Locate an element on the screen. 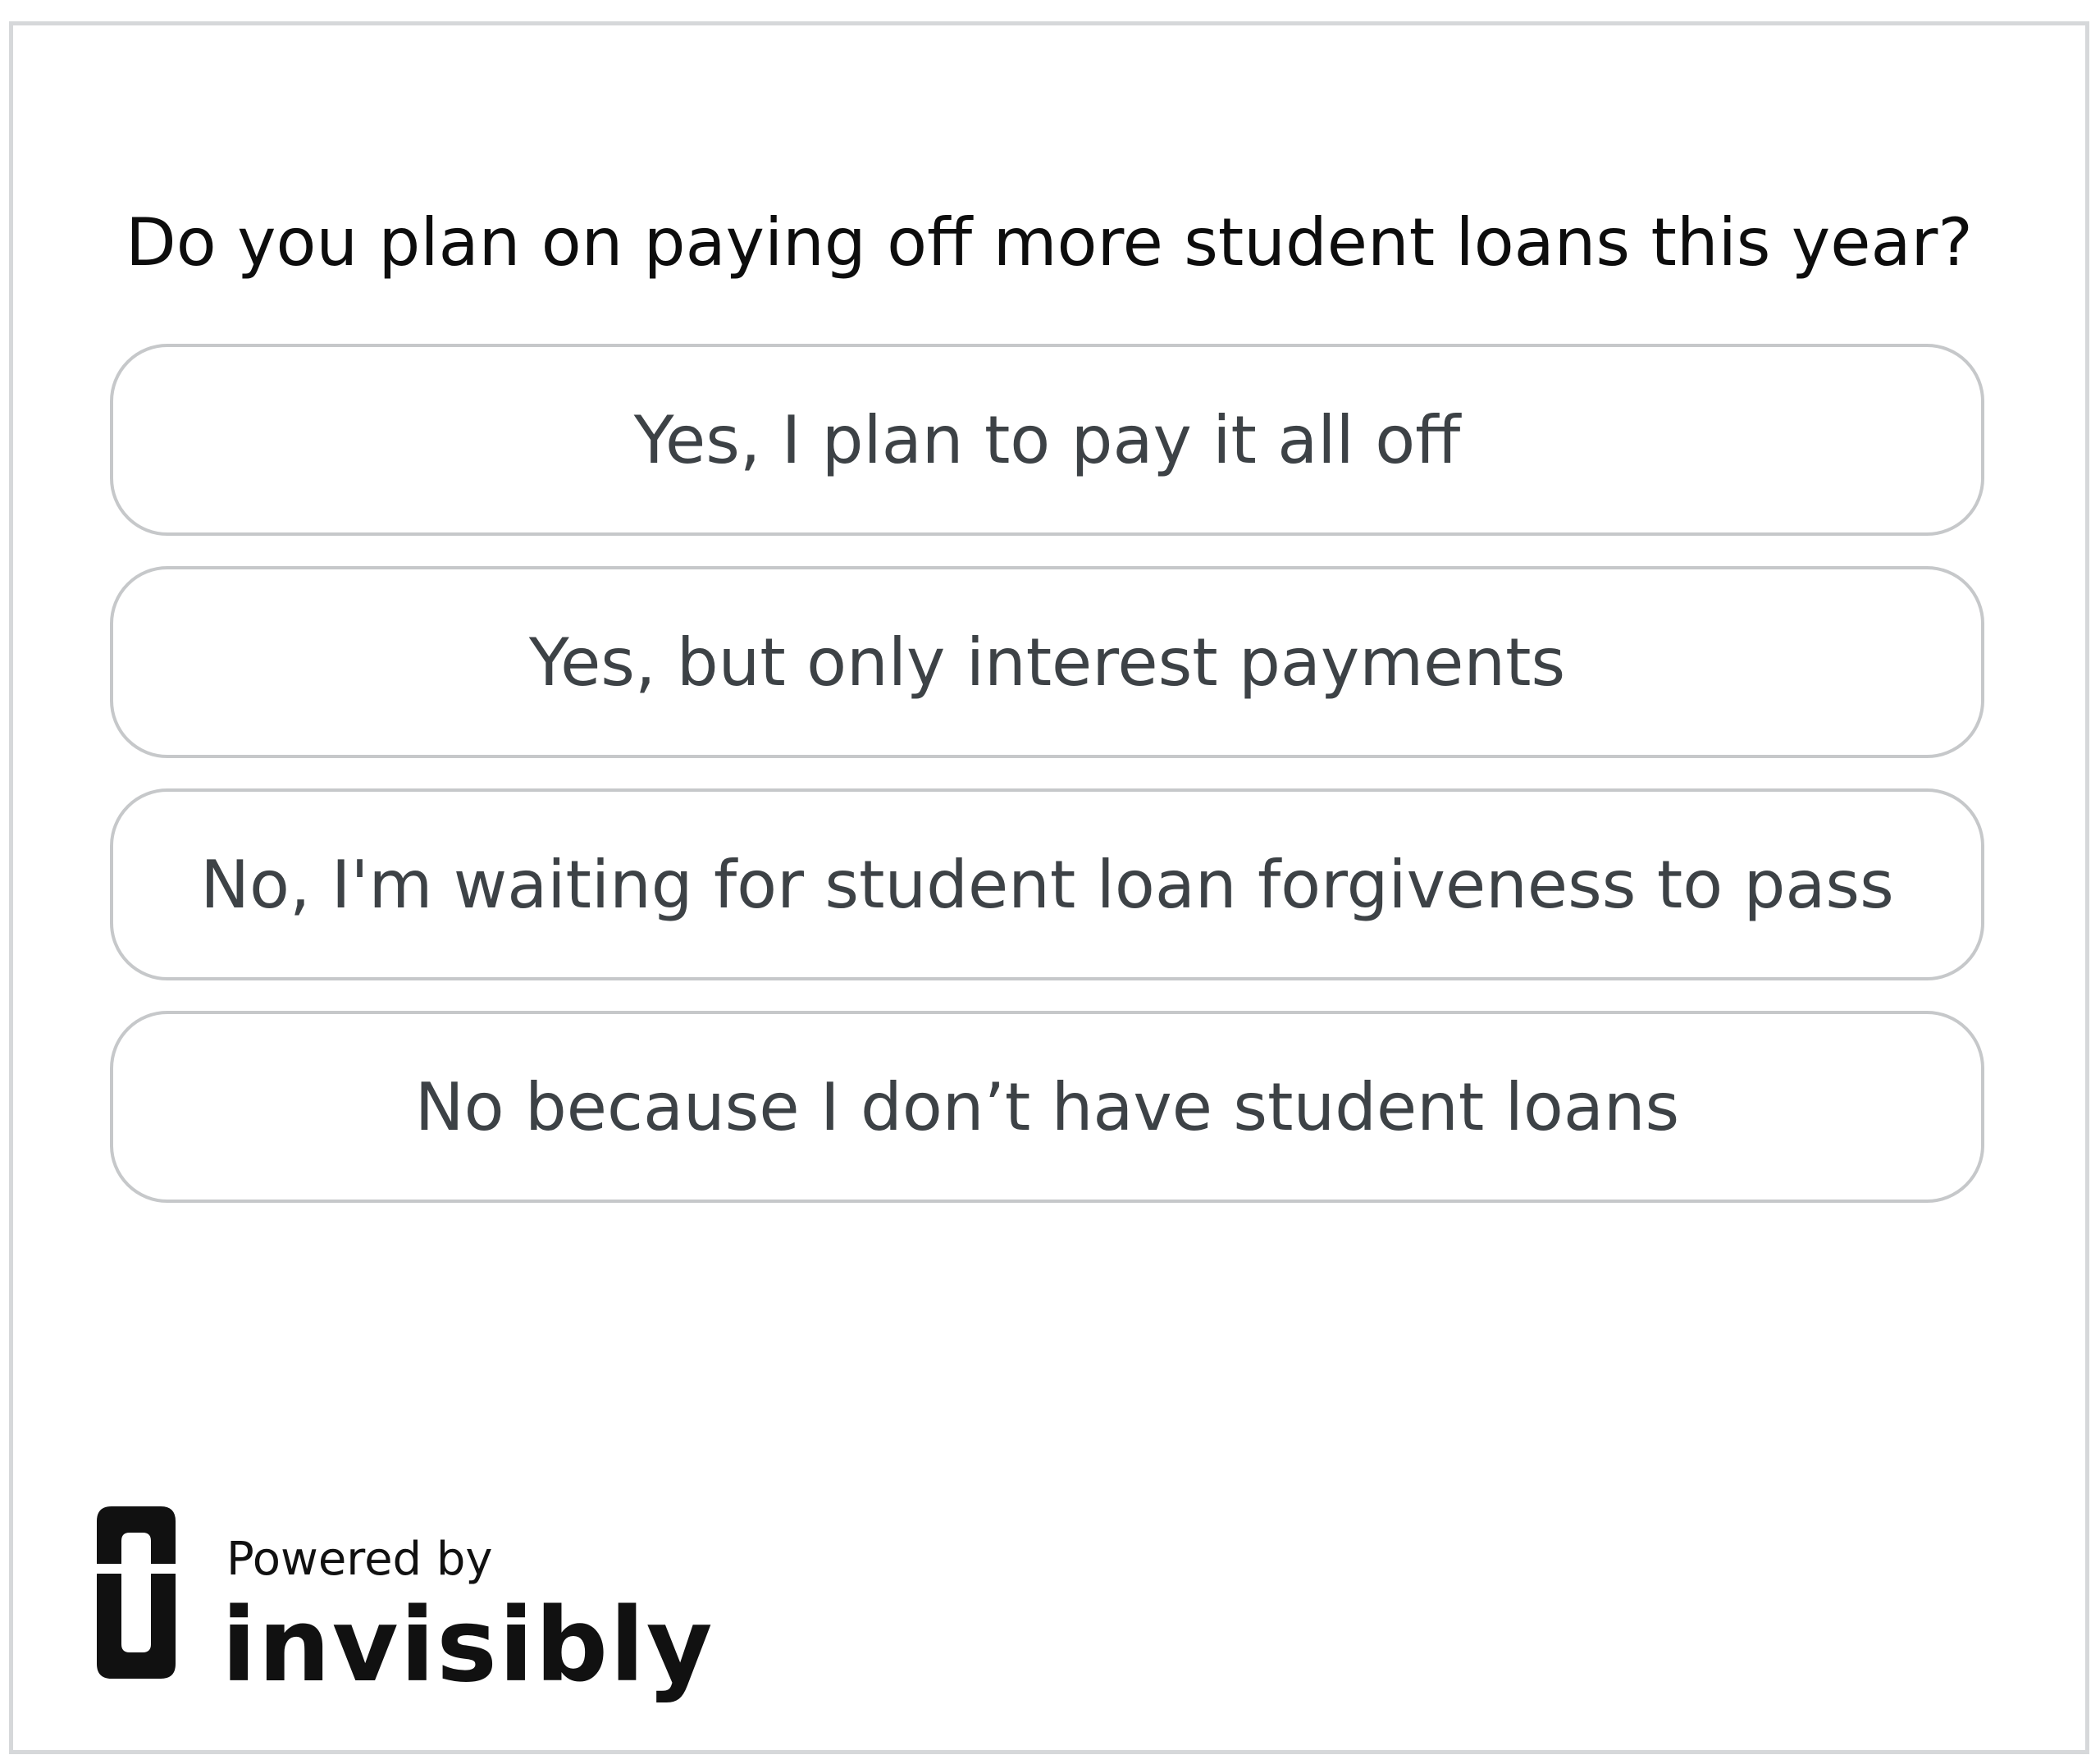  brand-wordmark: invisibly is located at coordinates (467, 1646).